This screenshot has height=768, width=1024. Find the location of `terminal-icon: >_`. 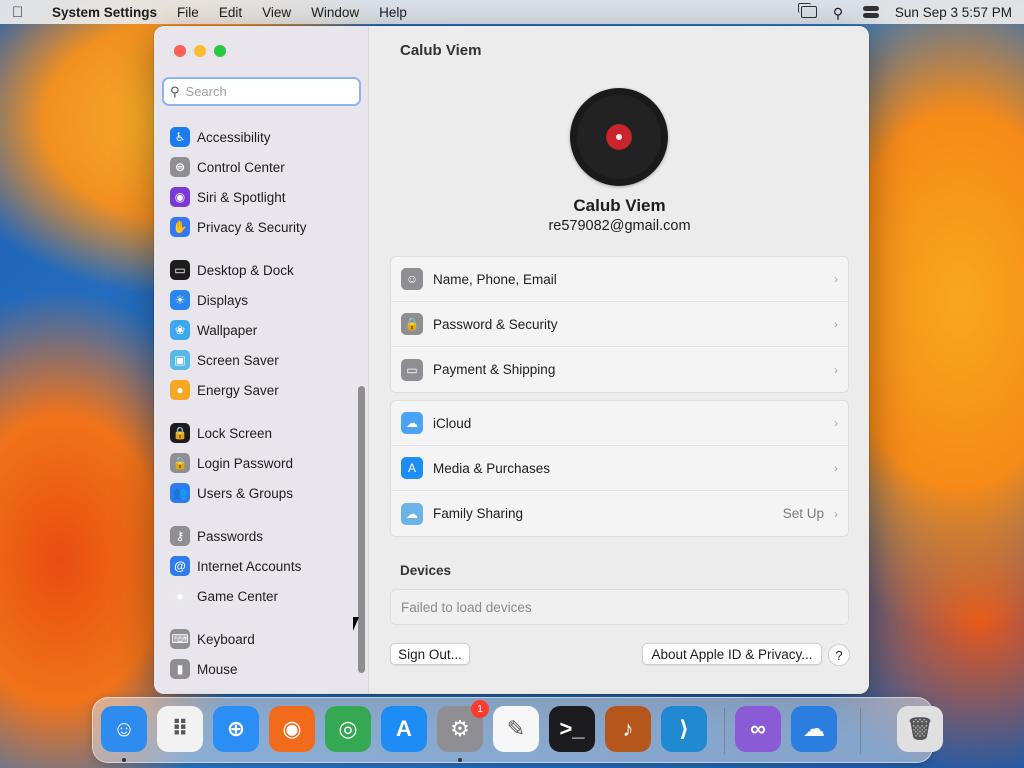

terminal-icon: >_ is located at coordinates (572, 729).